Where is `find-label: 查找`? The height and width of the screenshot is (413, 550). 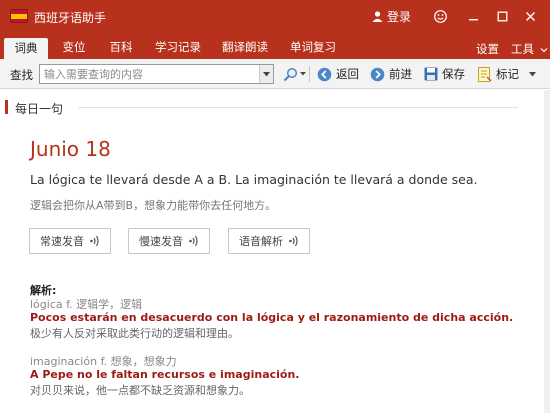 find-label: 查找 is located at coordinates (21, 75).